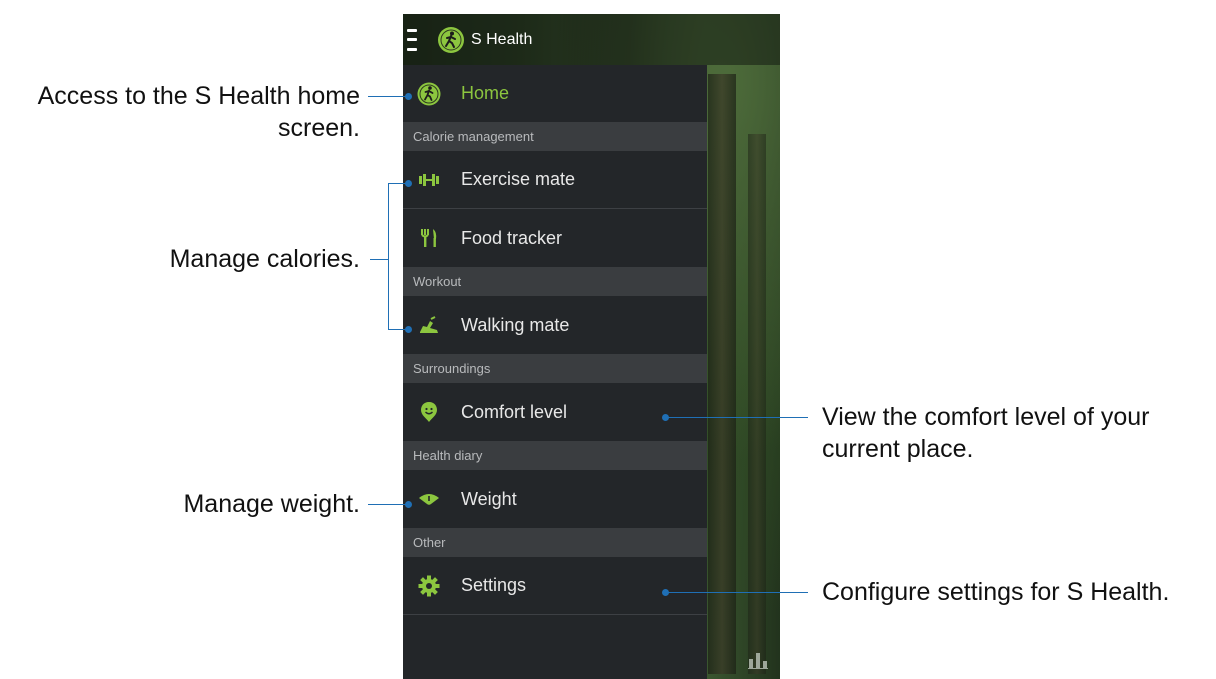  What do you see at coordinates (515, 324) in the screenshot?
I see `nav-item-label: Walking mate` at bounding box center [515, 324].